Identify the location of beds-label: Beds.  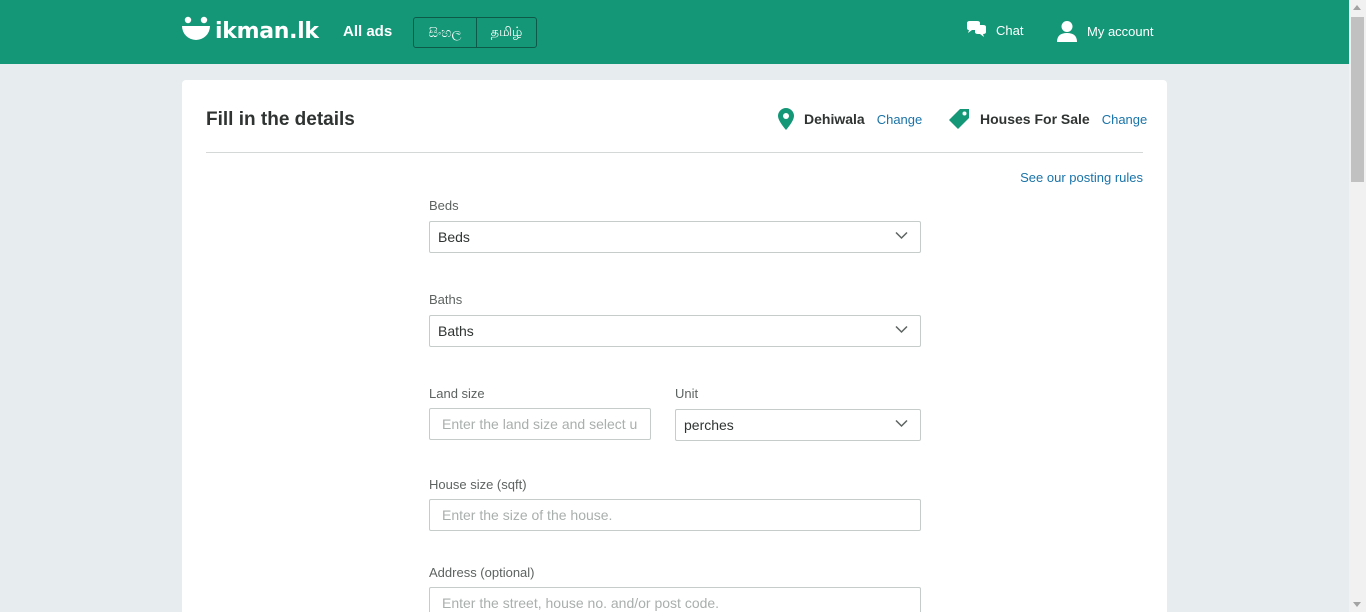
(444, 205).